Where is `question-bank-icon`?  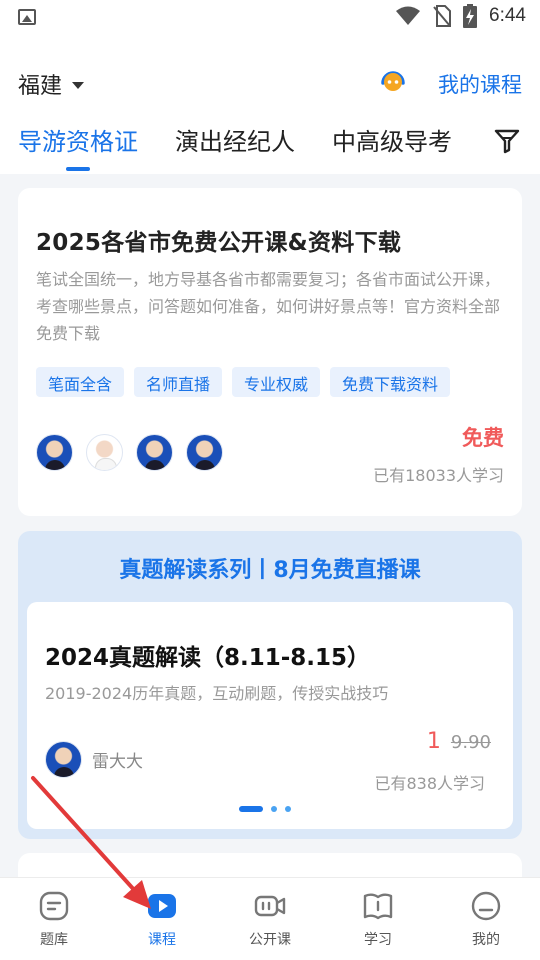
question-bank-icon is located at coordinates (54, 906).